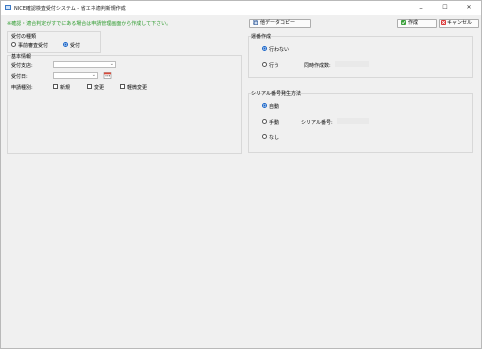 The image size is (482, 349). I want to click on new-label: 新規, so click(65, 88).